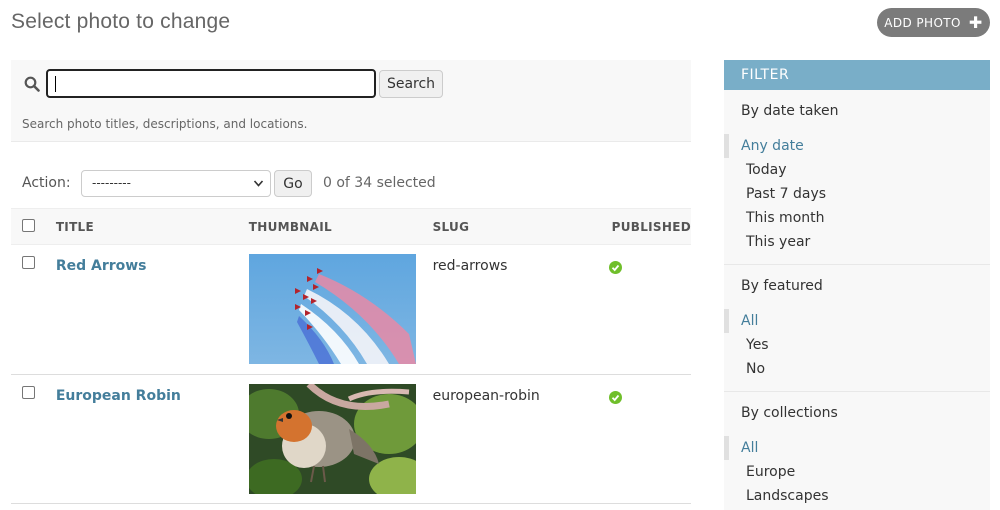  What do you see at coordinates (470, 266) in the screenshot?
I see `row-slug: red-arrows` at bounding box center [470, 266].